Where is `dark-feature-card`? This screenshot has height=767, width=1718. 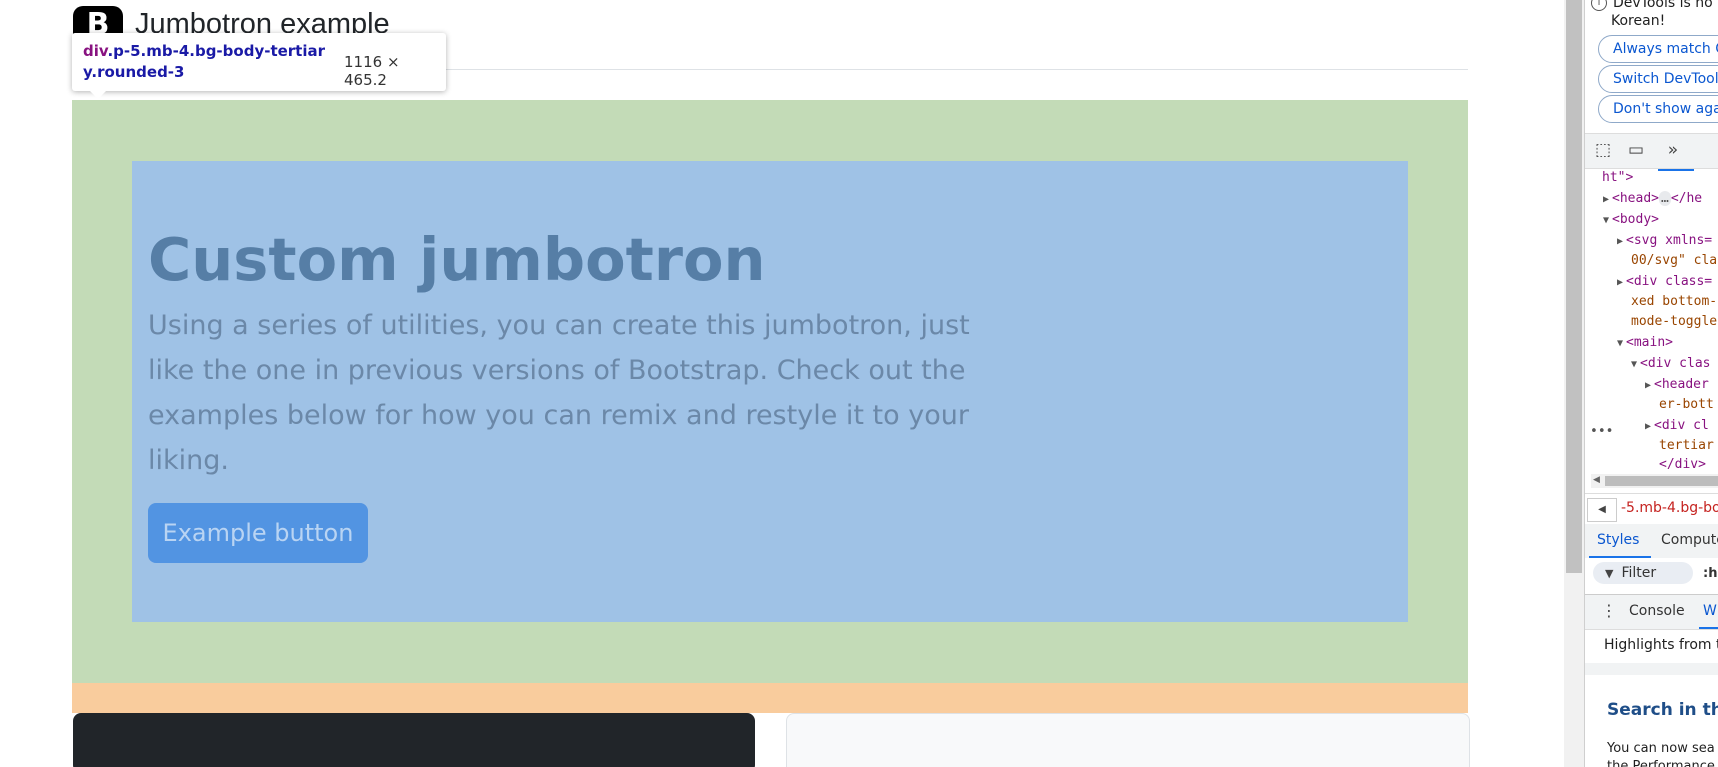
dark-feature-card is located at coordinates (414, 740).